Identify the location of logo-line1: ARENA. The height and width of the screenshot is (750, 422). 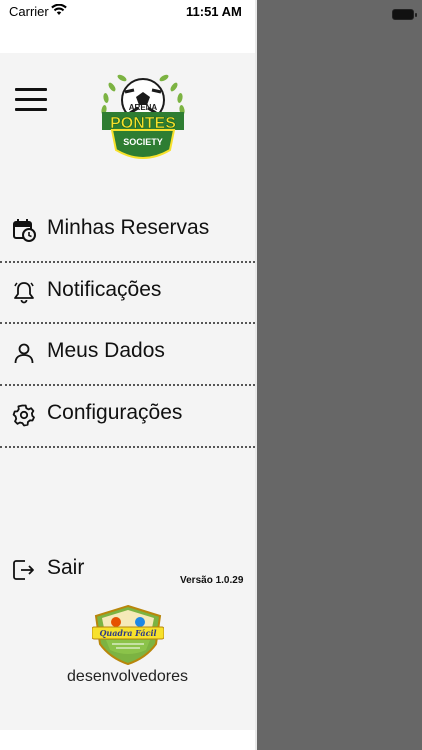
(143, 107).